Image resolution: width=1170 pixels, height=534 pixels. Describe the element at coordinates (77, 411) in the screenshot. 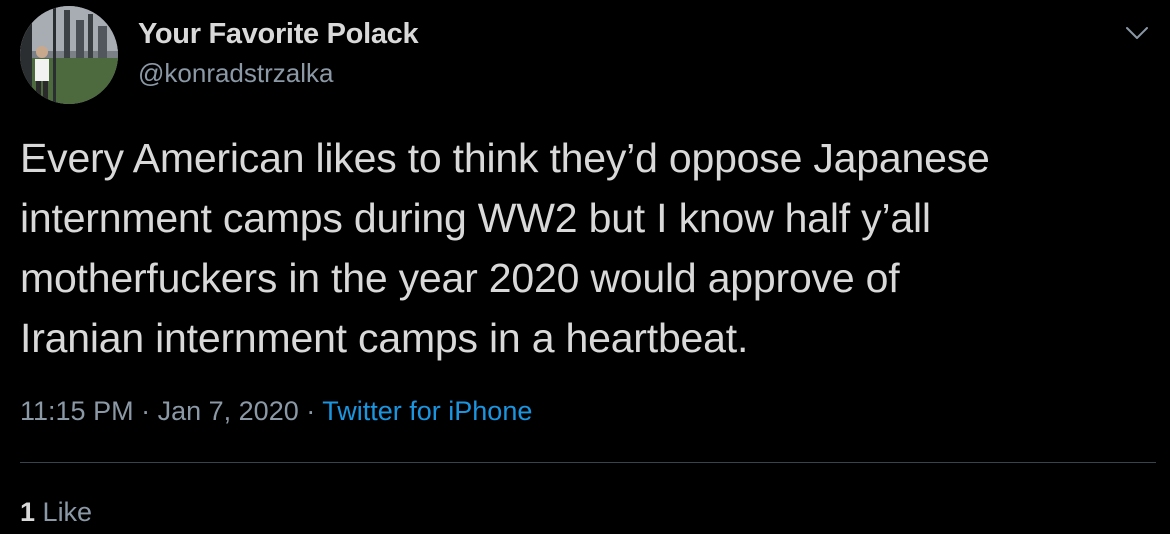

I see `tweet-time: 11:15 PM` at that location.